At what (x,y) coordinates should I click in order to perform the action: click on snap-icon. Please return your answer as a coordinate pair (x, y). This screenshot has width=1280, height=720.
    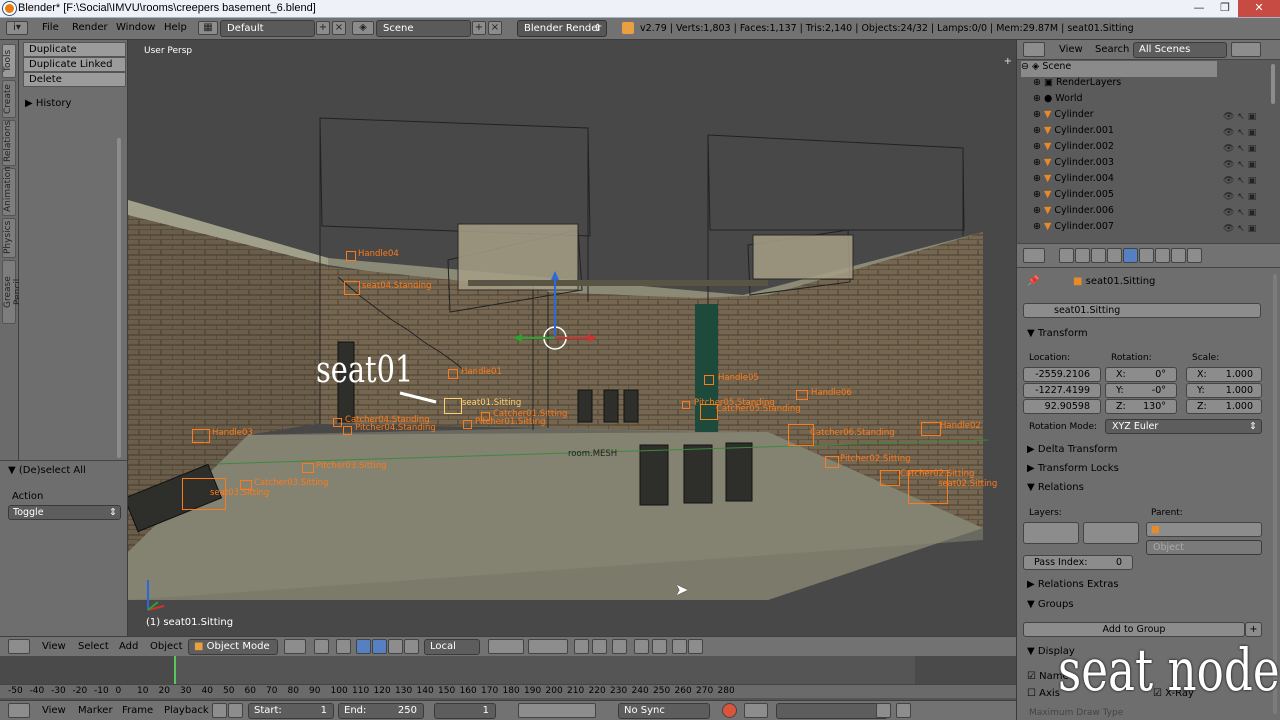
    Looking at the image, I should click on (581, 646).